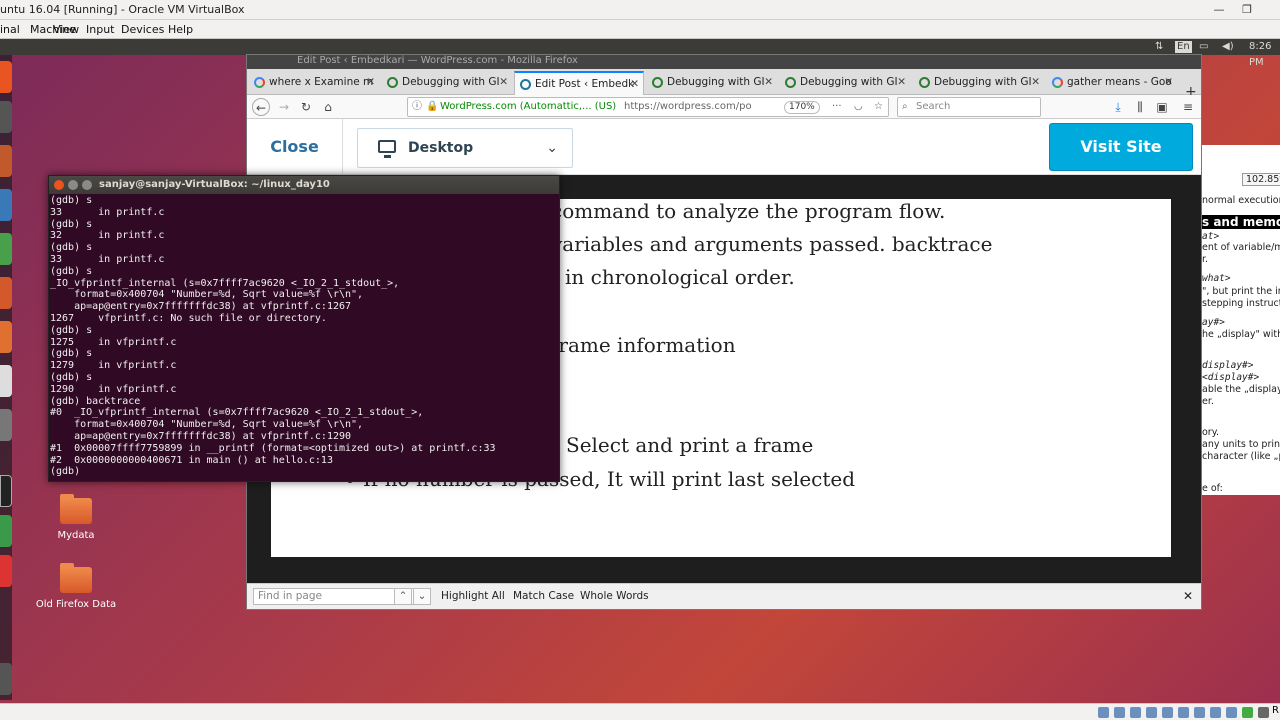  Describe the element at coordinates (6, 77) in the screenshot. I see `launcher-item-dash` at that location.